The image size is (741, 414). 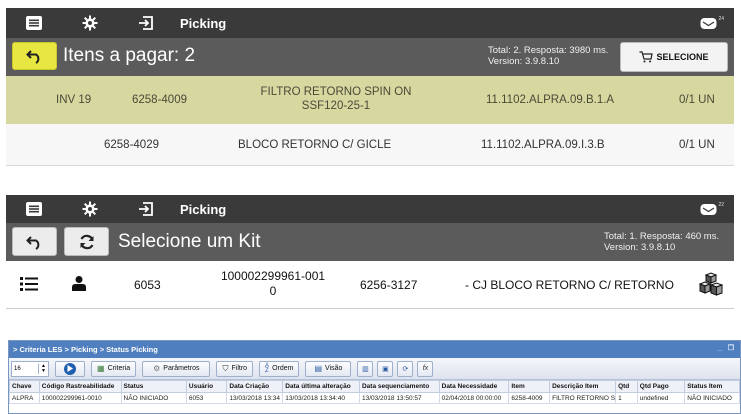 I want to click on tracking-code-line1: 100002299961-001, so click(x=273, y=276).